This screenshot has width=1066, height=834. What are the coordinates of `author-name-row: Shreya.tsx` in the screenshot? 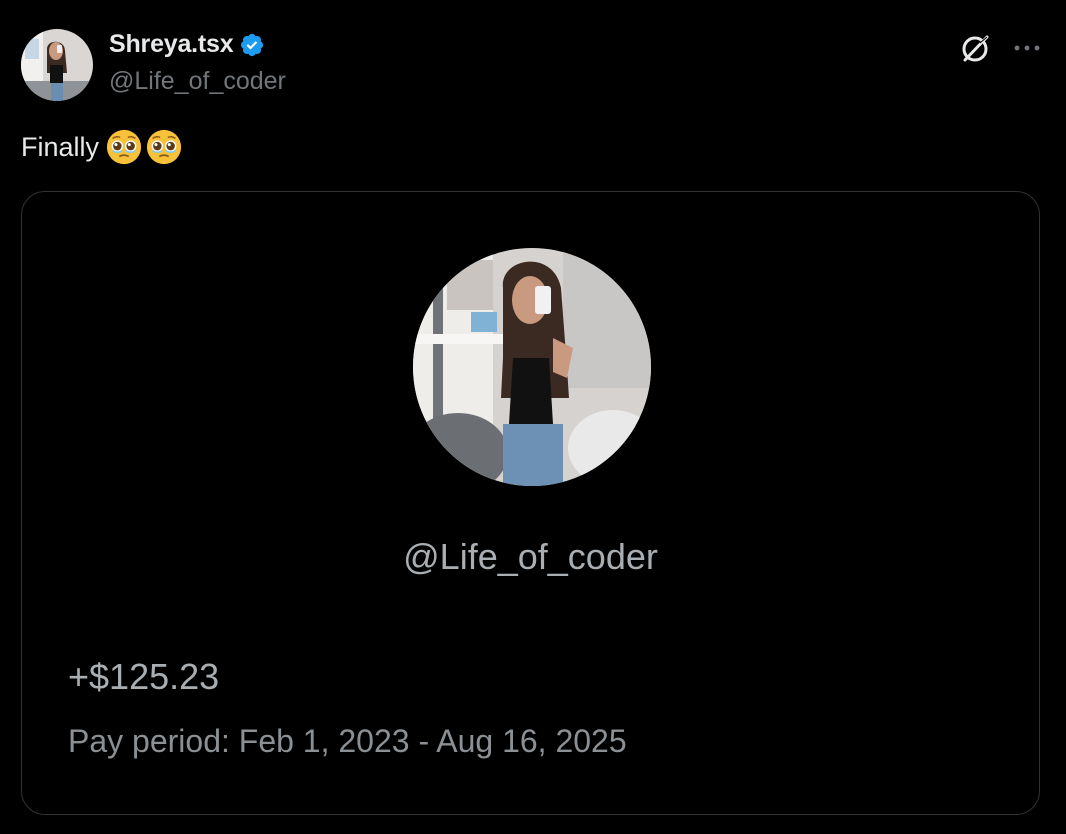 It's located at (187, 44).